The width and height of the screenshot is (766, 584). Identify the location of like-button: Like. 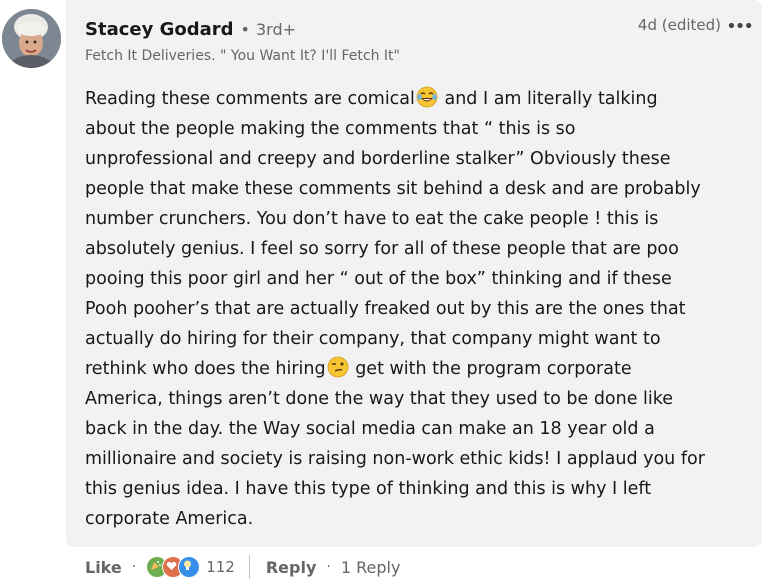
(103, 567).